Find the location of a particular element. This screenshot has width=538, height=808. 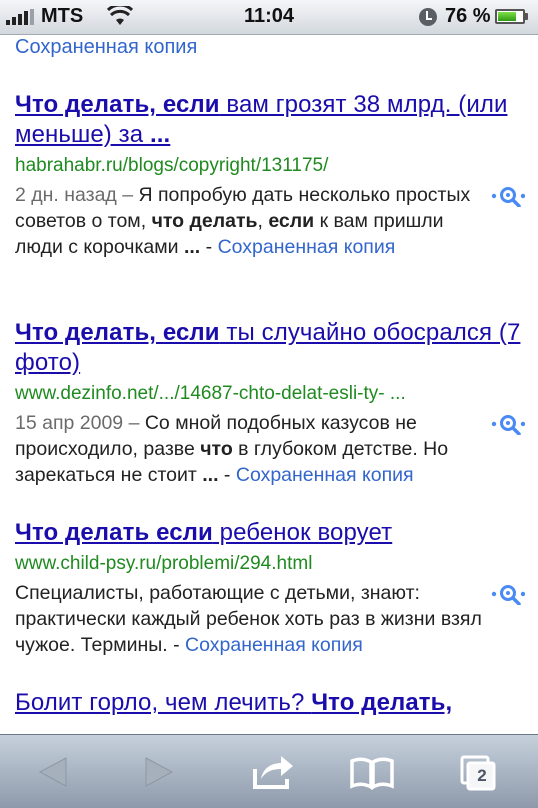

status-bar: MTS 11:04 76 % is located at coordinates (269, 17).